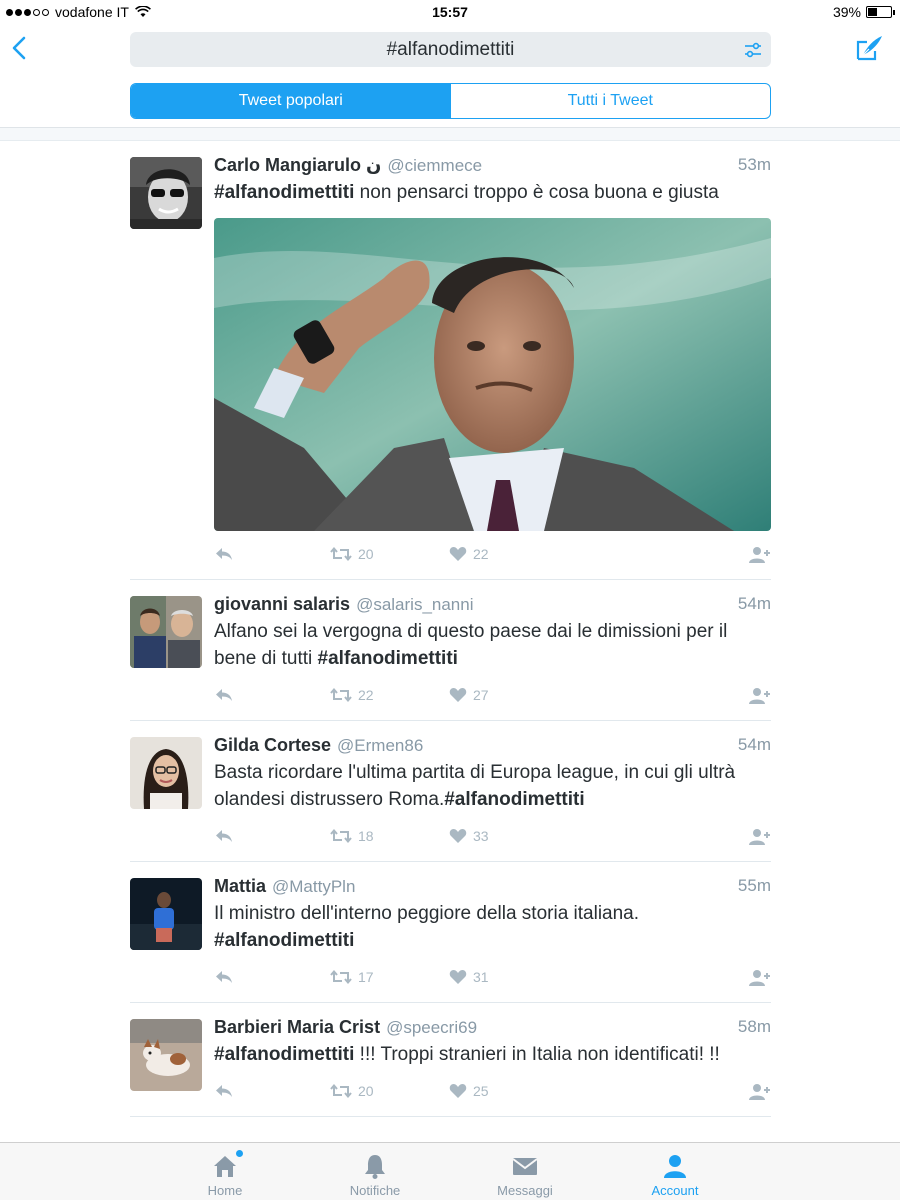 This screenshot has height=1200, width=900. I want to click on tweet-timestamp: 53m, so click(754, 164).